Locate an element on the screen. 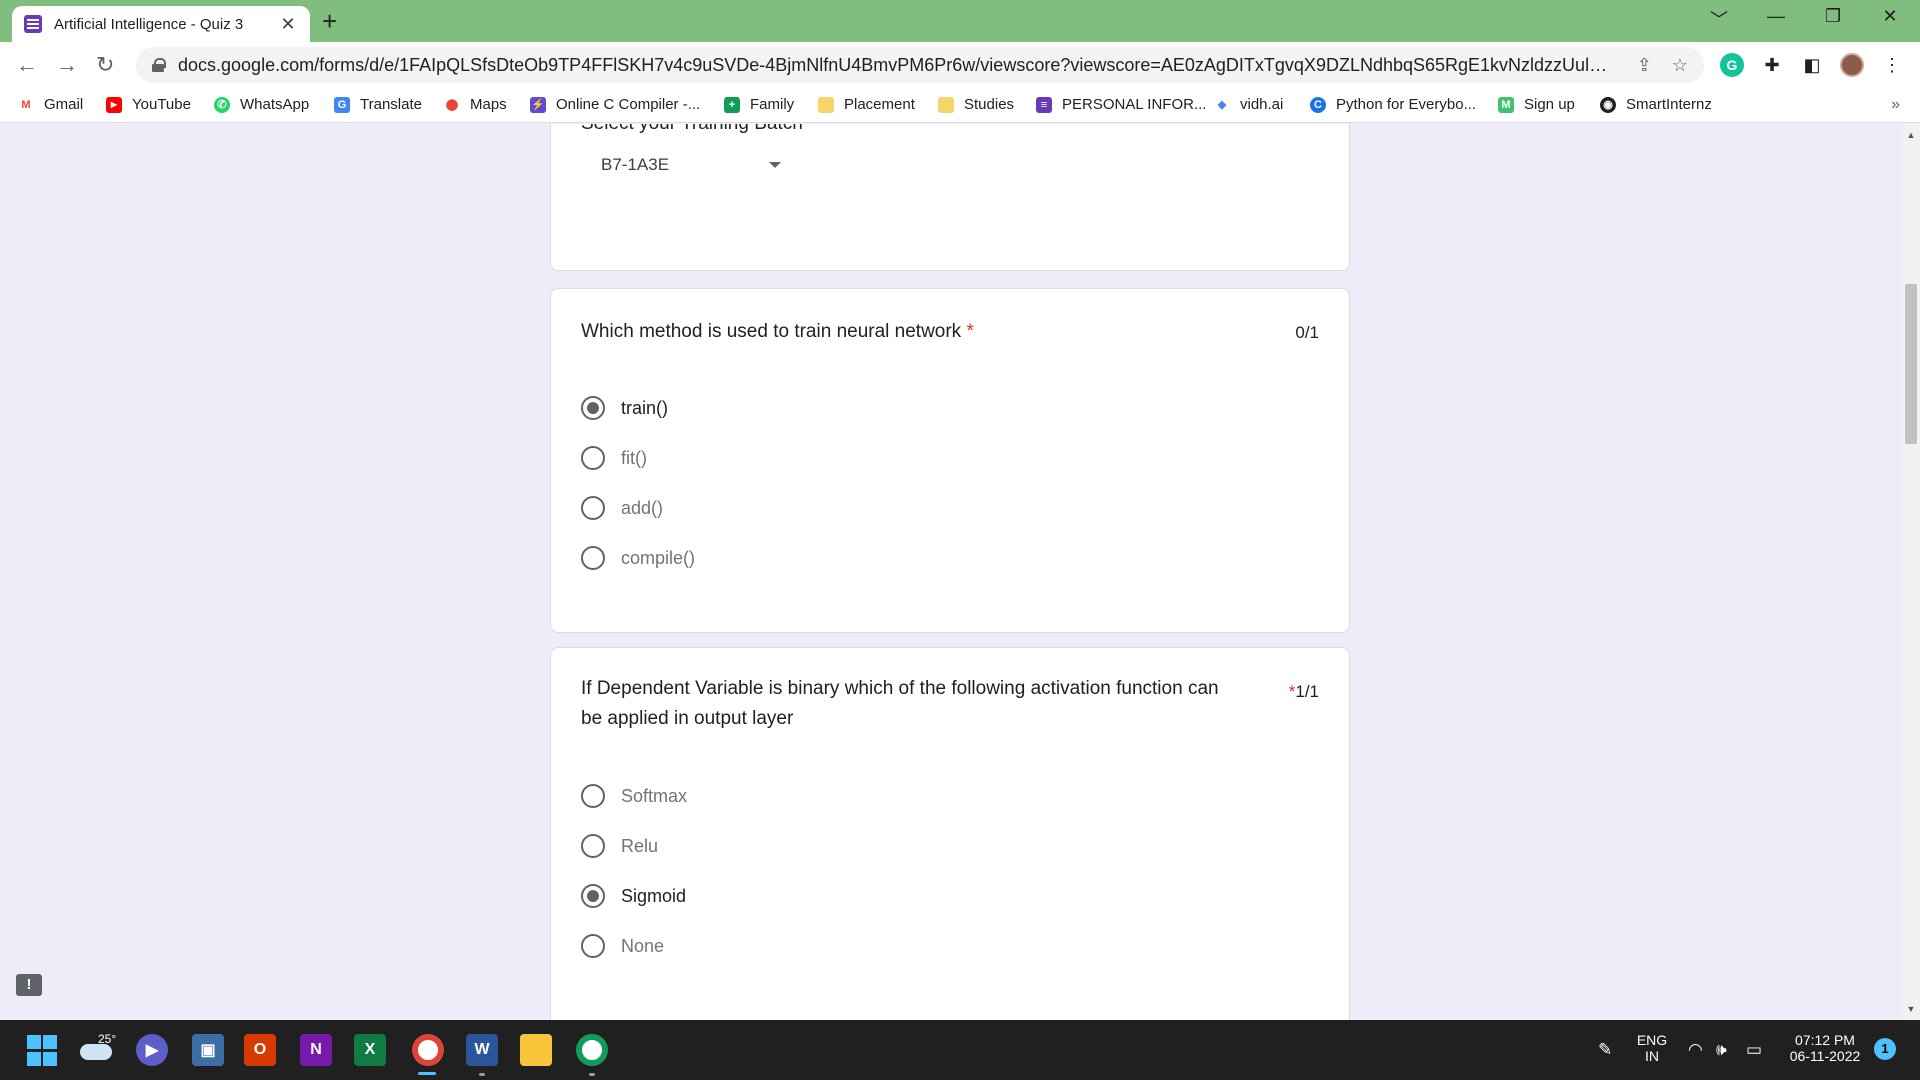 The image size is (1920, 1080). option-fit: fit() is located at coordinates (614, 458).